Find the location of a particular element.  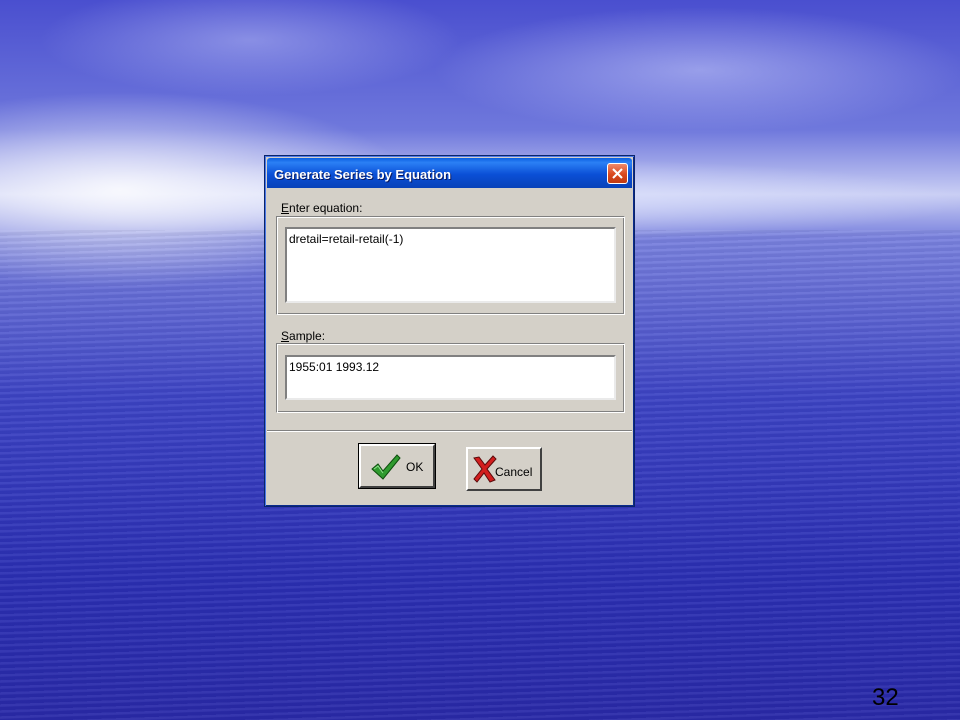

dialog-titlebar: Generate Series by Equation is located at coordinates (449, 173).